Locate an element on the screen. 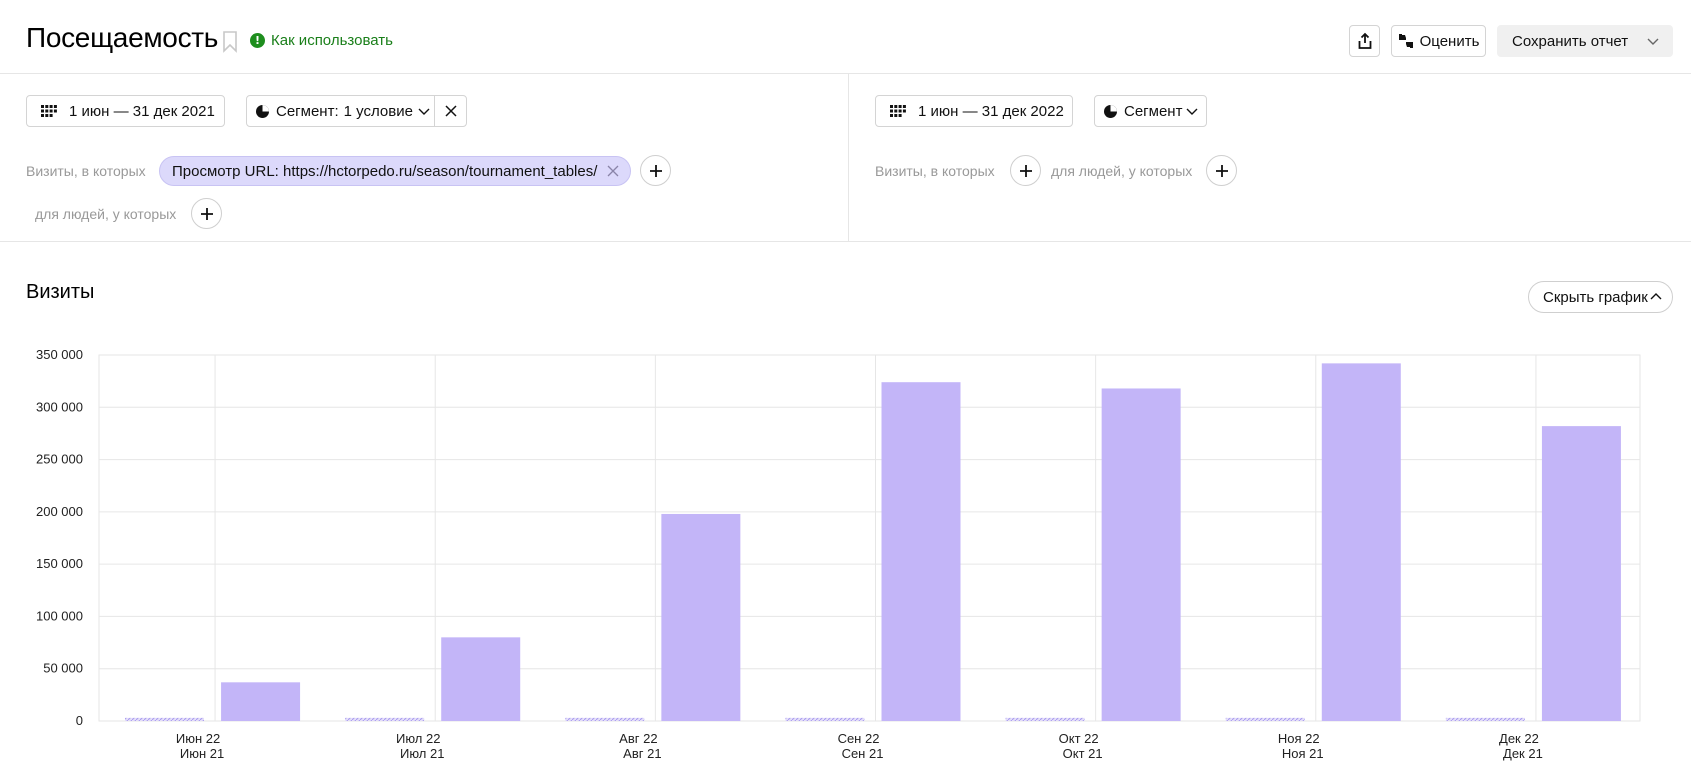 The height and width of the screenshot is (769, 1691). segment-label-left: Сегмент: is located at coordinates (307, 111).